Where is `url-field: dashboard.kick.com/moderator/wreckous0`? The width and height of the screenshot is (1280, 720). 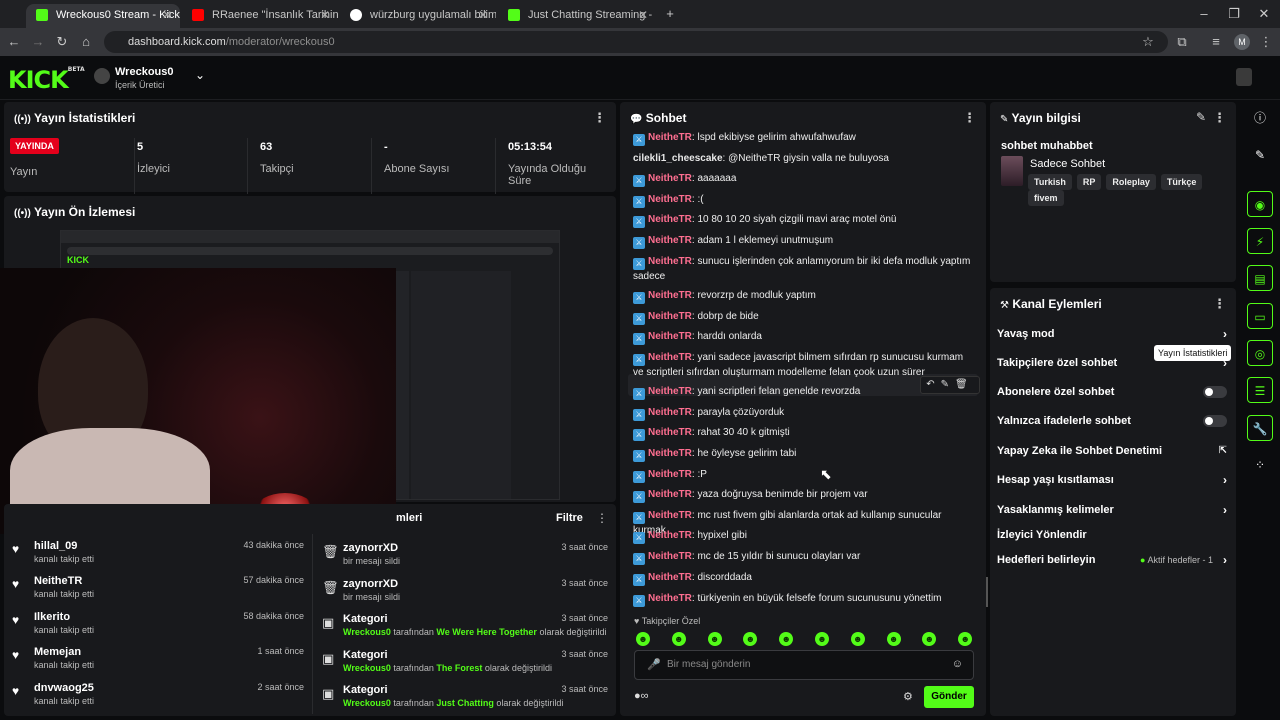
url-field: dashboard.kick.com/moderator/wreckous0 is located at coordinates (636, 42).